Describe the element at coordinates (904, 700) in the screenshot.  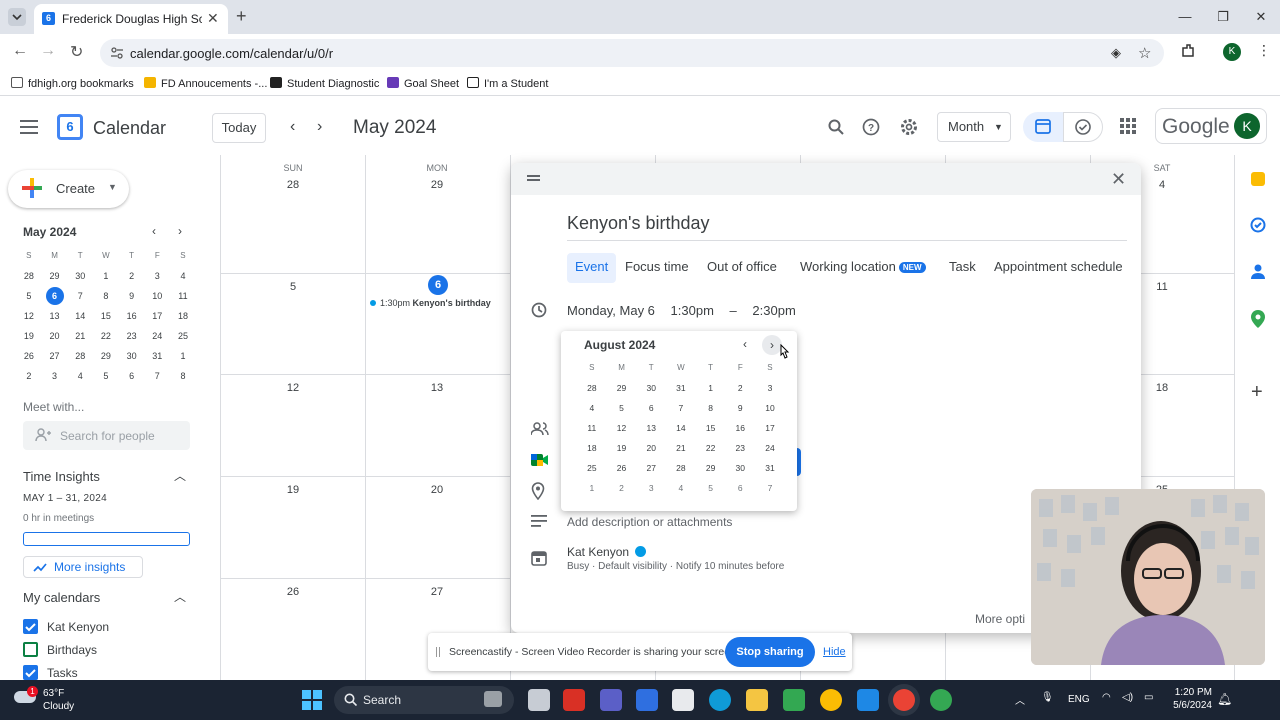
I see `chrome-active-icon` at that location.